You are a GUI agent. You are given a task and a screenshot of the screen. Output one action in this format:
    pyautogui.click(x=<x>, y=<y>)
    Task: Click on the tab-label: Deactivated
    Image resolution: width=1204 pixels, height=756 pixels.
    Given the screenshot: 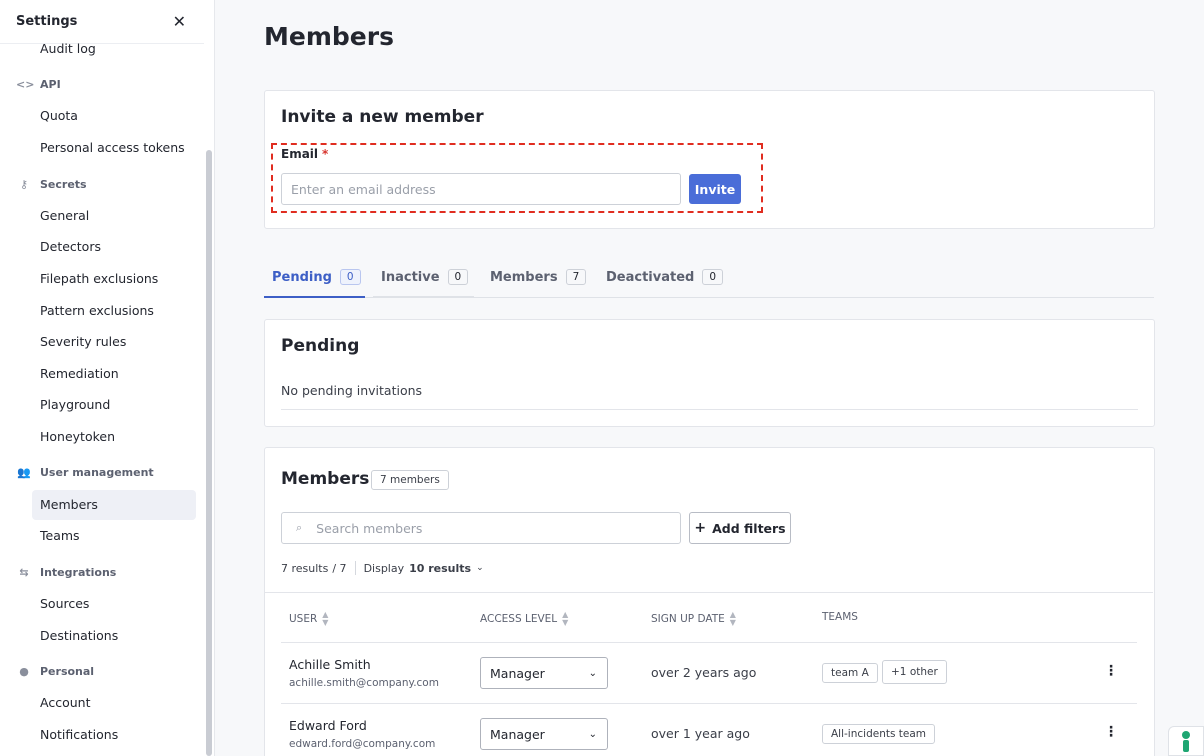 What is the action you would take?
    pyautogui.click(x=650, y=277)
    